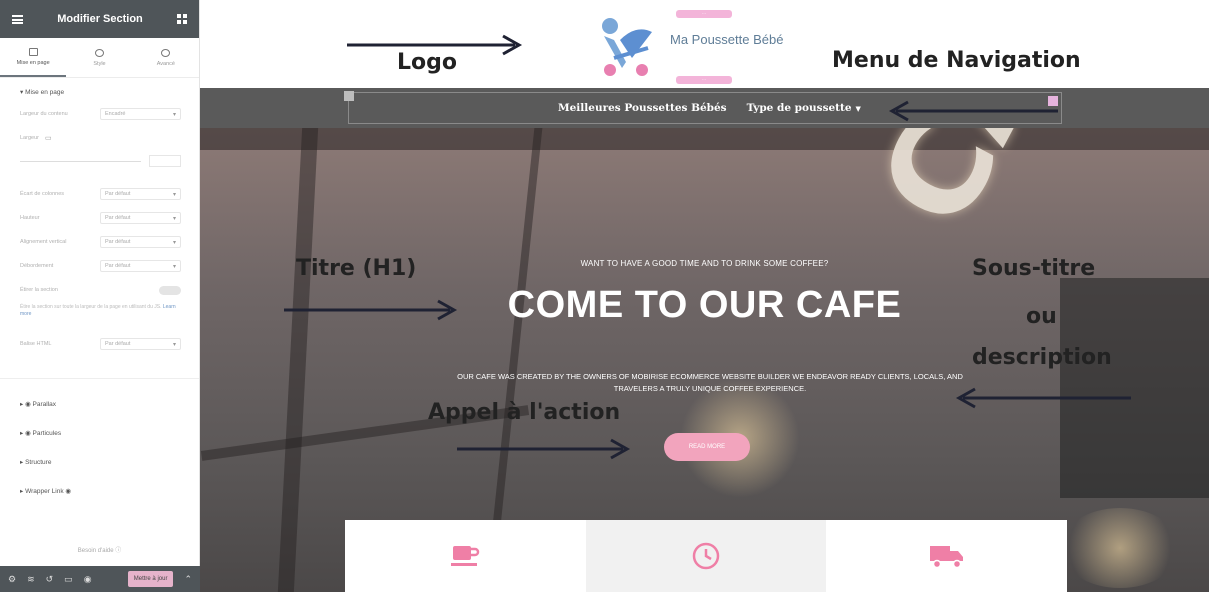  What do you see at coordinates (99, 52) in the screenshot?
I see `style-icon` at bounding box center [99, 52].